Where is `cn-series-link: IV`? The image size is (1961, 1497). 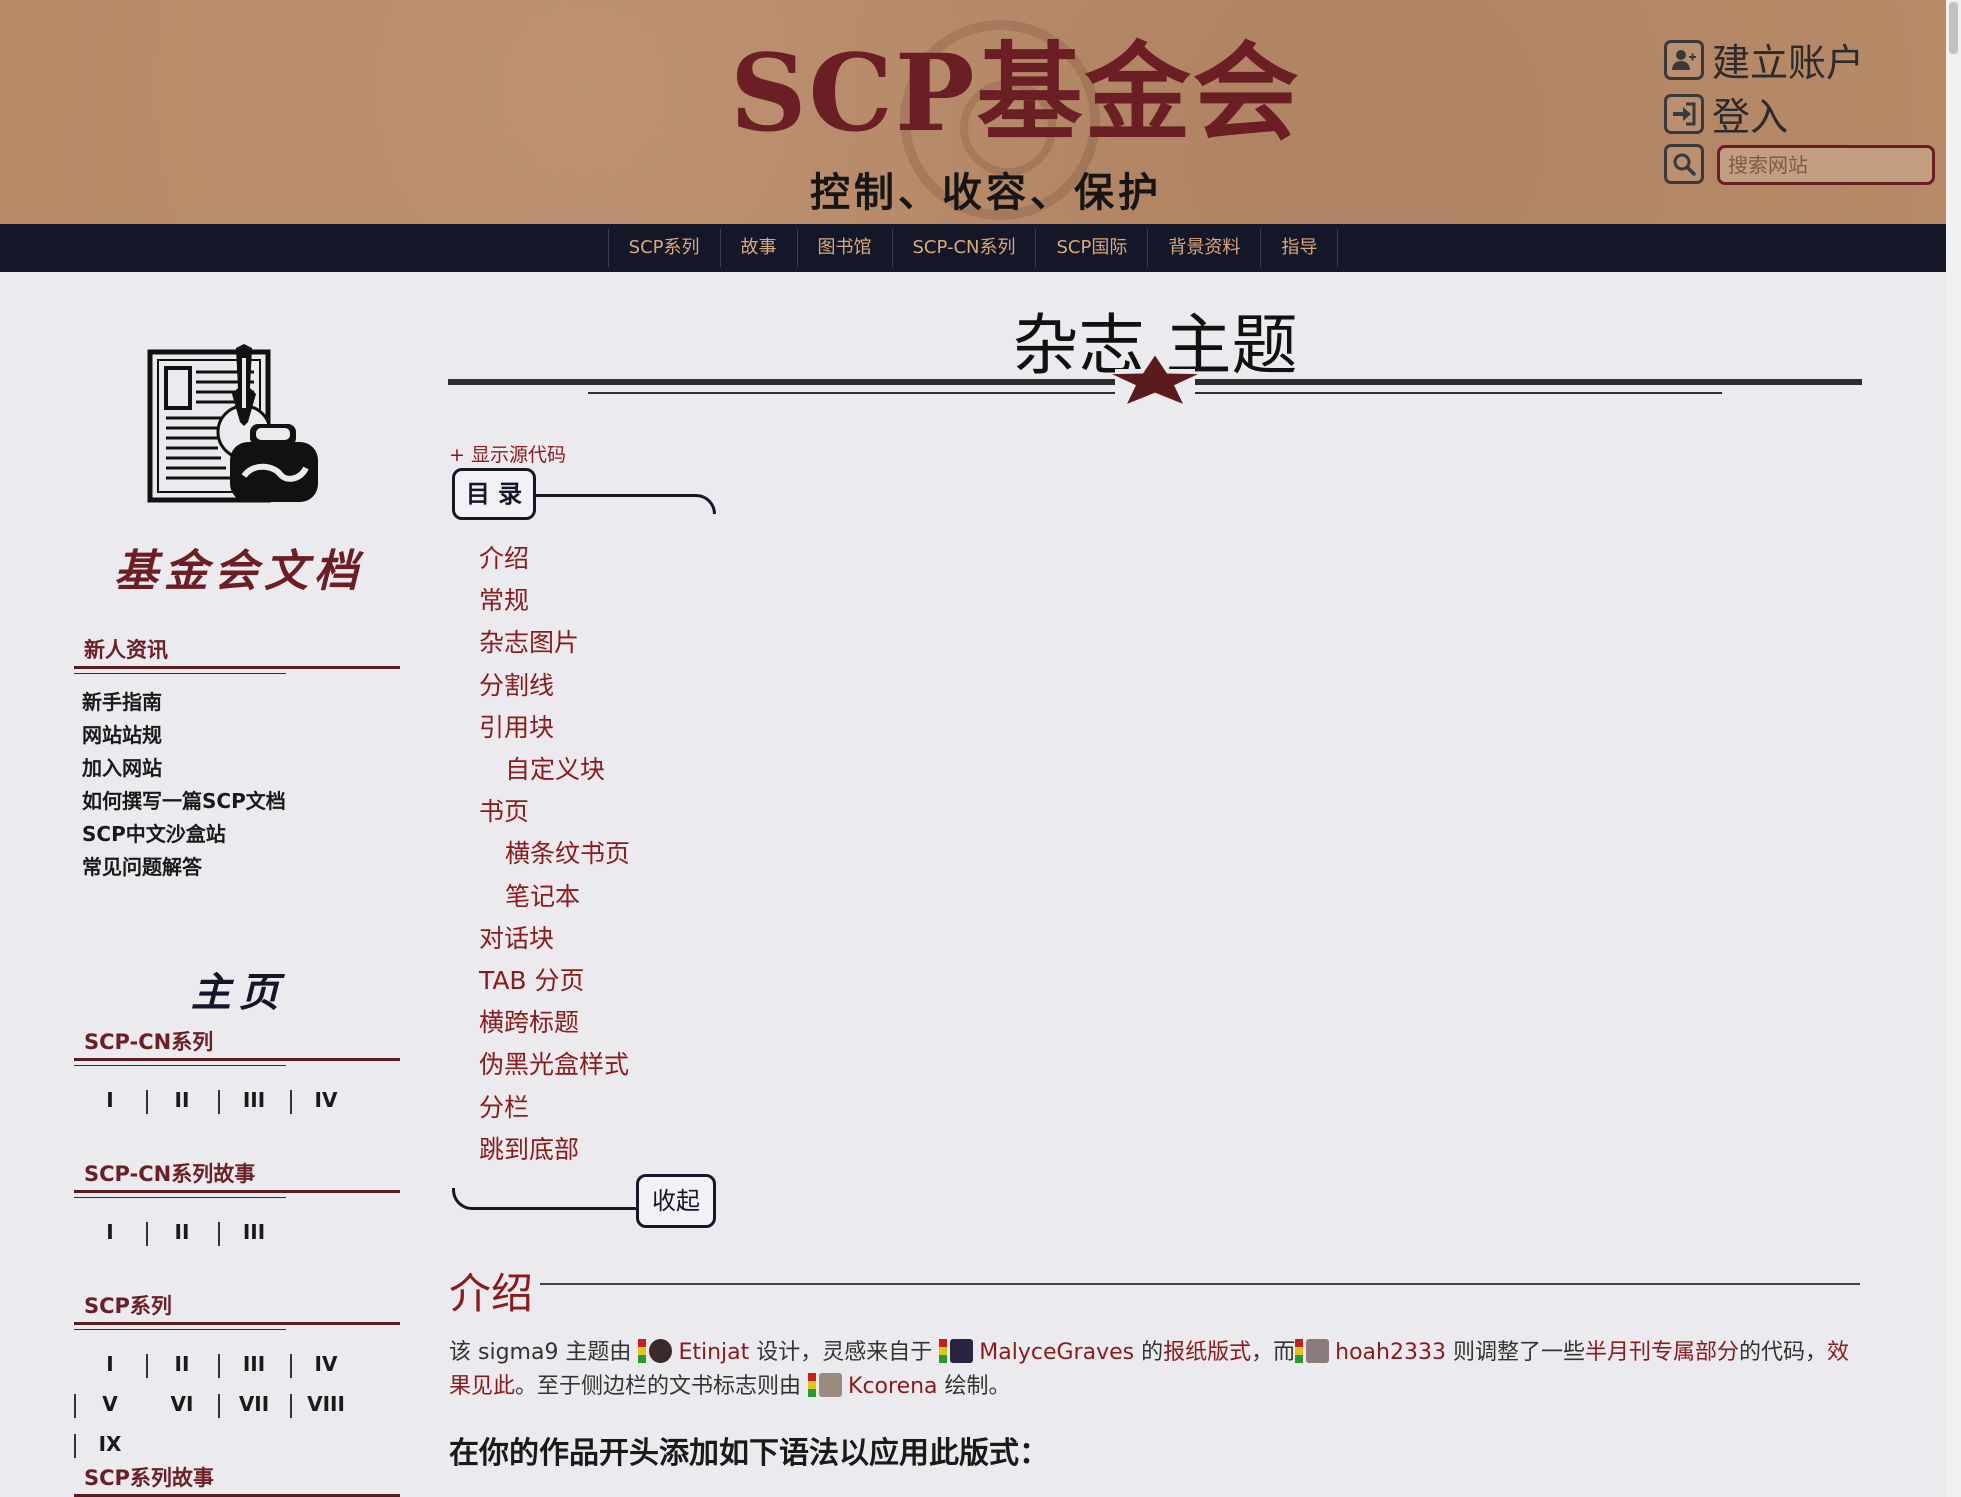 cn-series-link: IV is located at coordinates (326, 1100).